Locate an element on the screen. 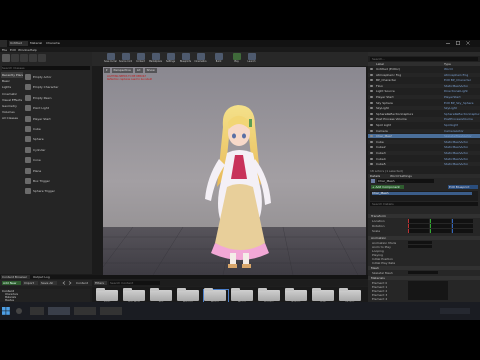 This screenshot has width=480, height=360. placeable-item: Box Trigger is located at coordinates (57, 181).